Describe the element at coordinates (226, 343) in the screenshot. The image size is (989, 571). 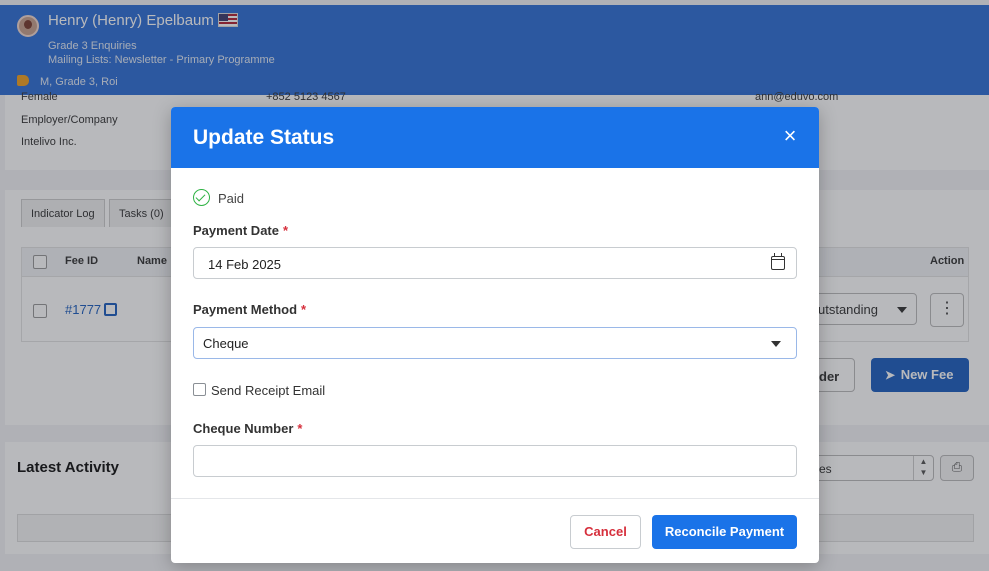
I see `payment-method-value: Cheque` at that location.